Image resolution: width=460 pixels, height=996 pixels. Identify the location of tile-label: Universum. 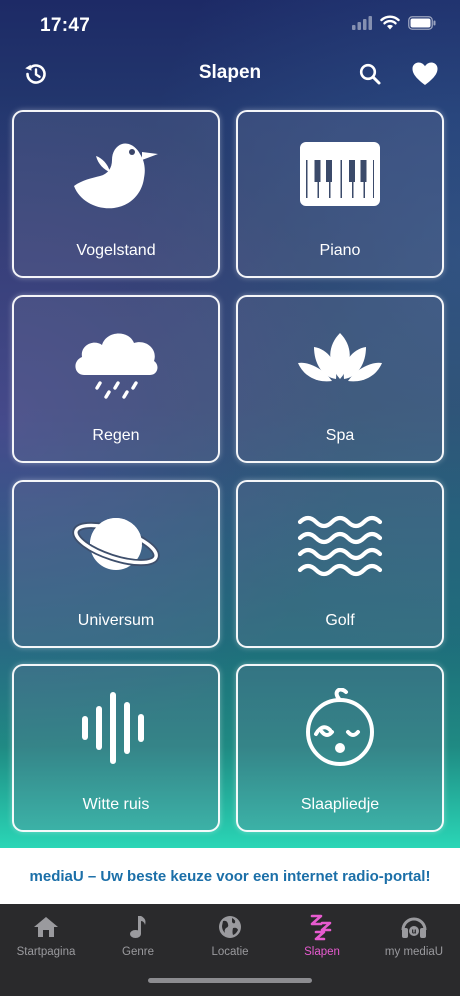
(116, 620).